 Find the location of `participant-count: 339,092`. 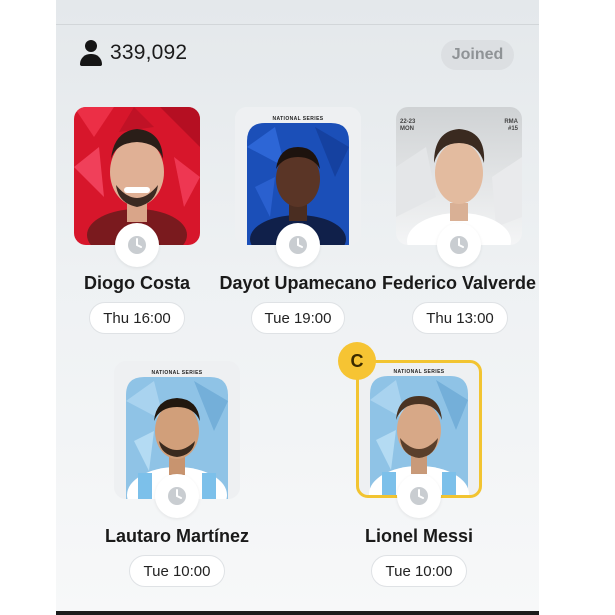

participant-count: 339,092 is located at coordinates (149, 52).